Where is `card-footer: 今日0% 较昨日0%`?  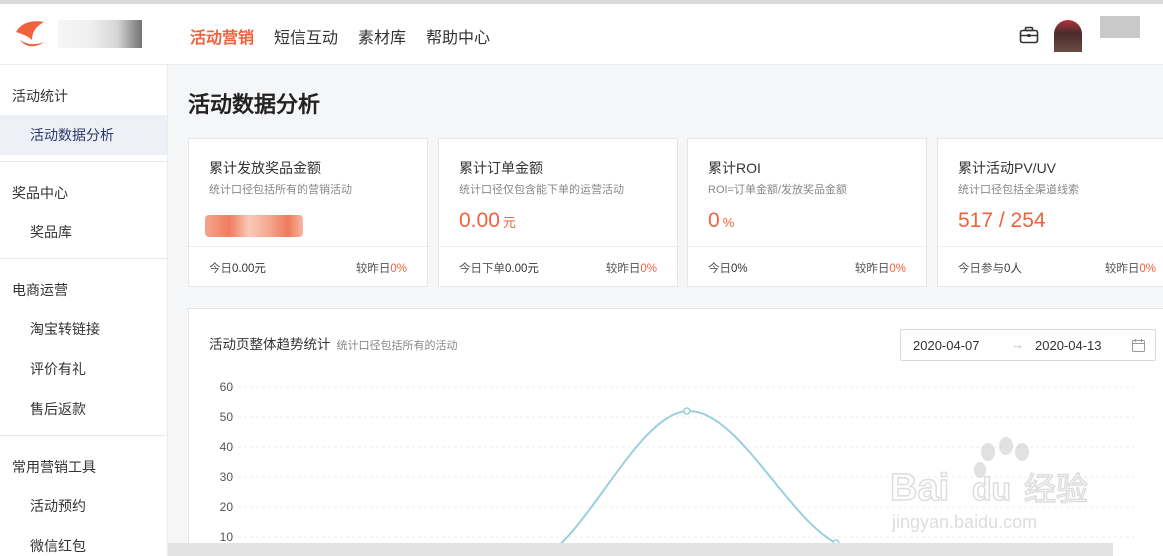
card-footer: 今日0% 较昨日0% is located at coordinates (807, 266).